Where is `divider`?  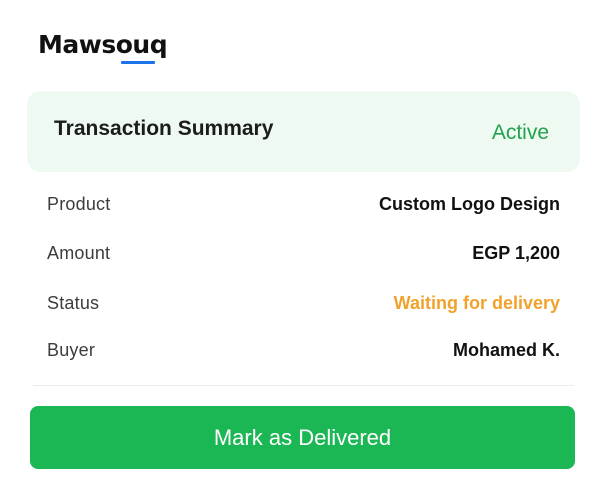
divider is located at coordinates (303, 385).